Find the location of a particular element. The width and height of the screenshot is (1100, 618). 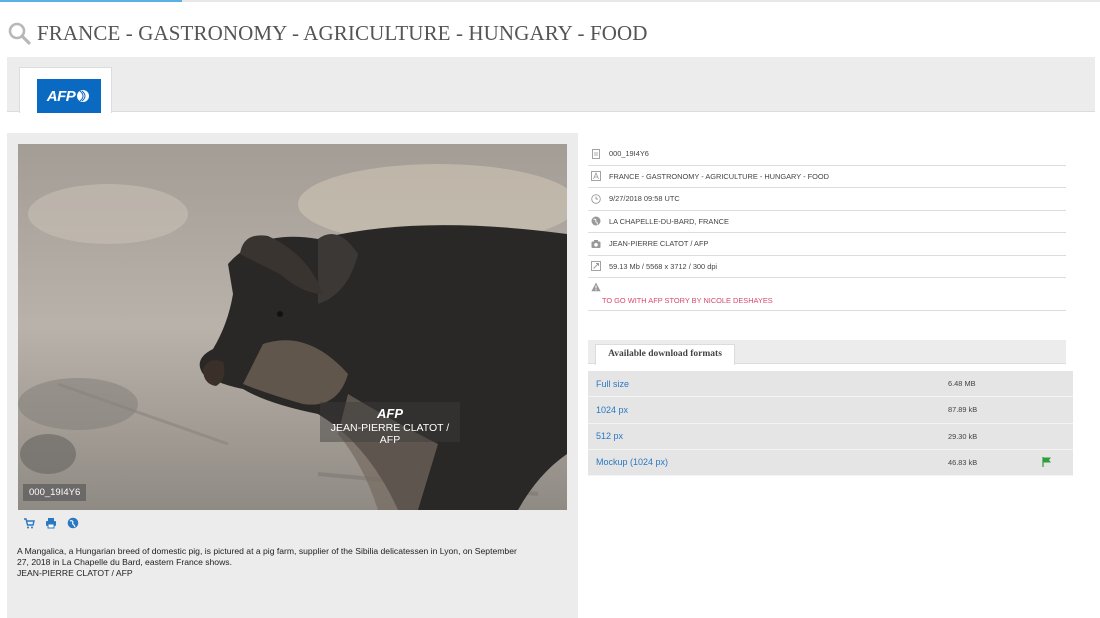

meta-date-row: 9/27/2018 09:58 UTC is located at coordinates (827, 199).